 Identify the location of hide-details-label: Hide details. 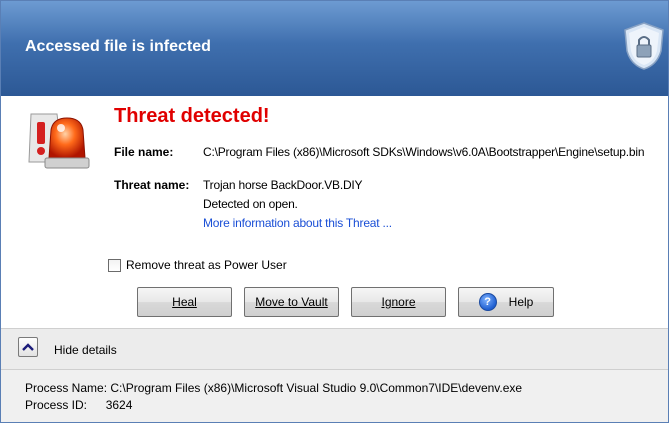
(85, 350).